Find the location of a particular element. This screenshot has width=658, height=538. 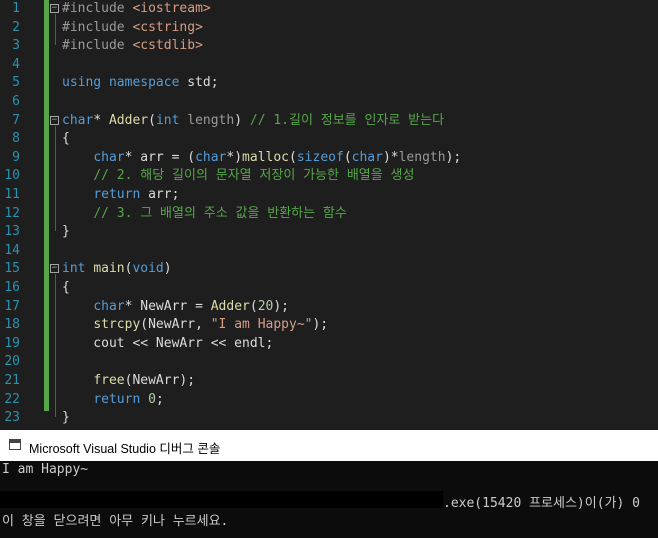

line-number: 9 is located at coordinates (16, 157).